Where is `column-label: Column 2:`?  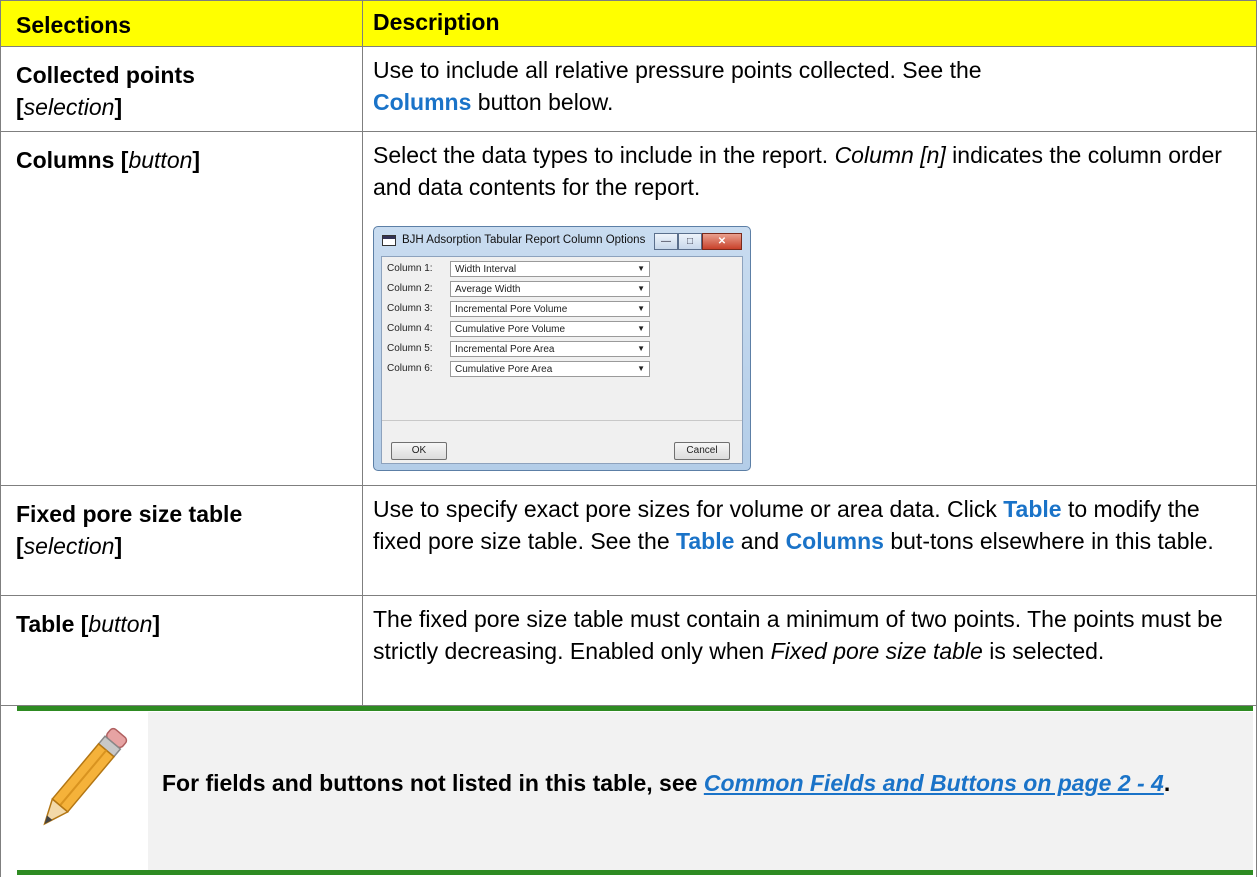 column-label: Column 2: is located at coordinates (410, 288).